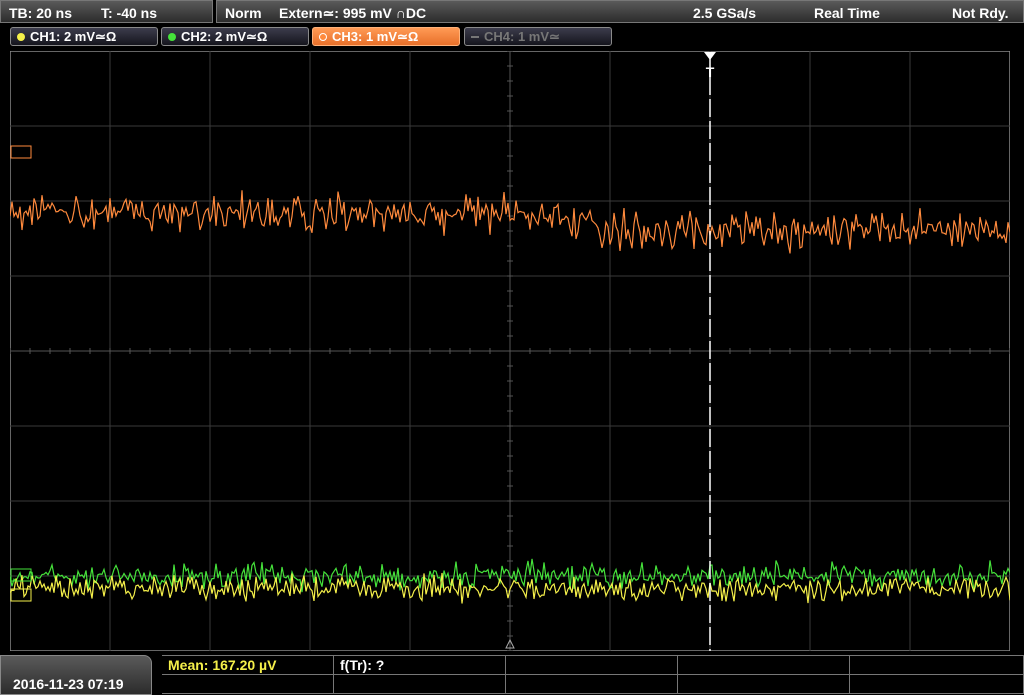 Image resolution: width=1024 pixels, height=695 pixels. What do you see at coordinates (243, 13) in the screenshot?
I see `trigger-mode-label: Norm` at bounding box center [243, 13].